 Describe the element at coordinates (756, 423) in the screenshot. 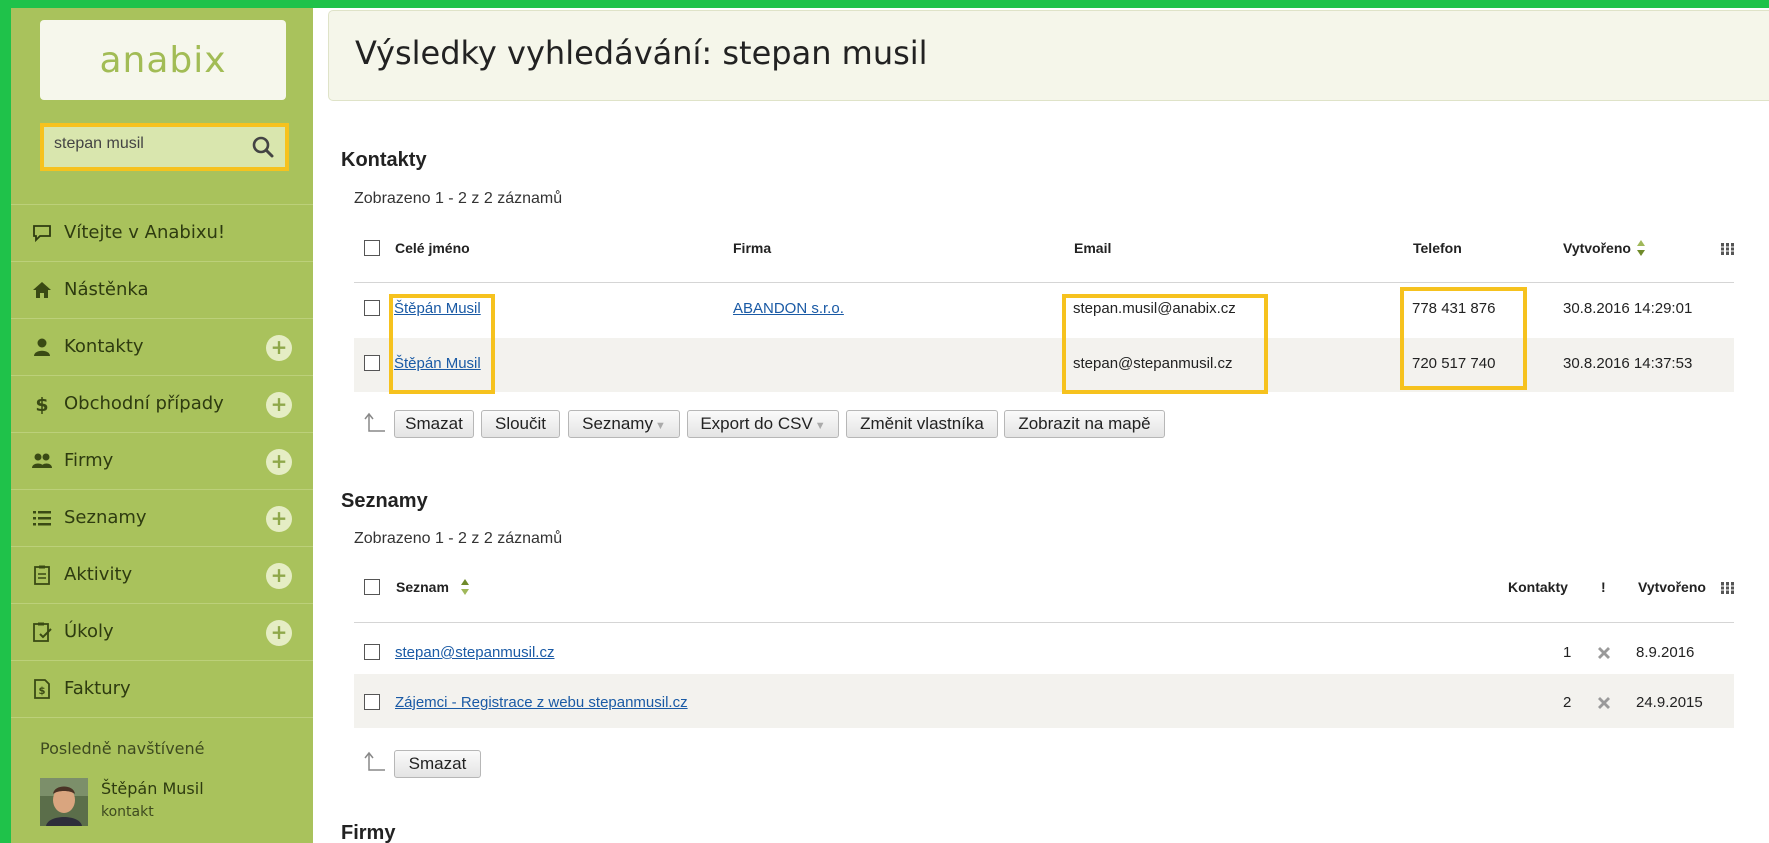

I see `export-csv-label: Export do CSV` at that location.